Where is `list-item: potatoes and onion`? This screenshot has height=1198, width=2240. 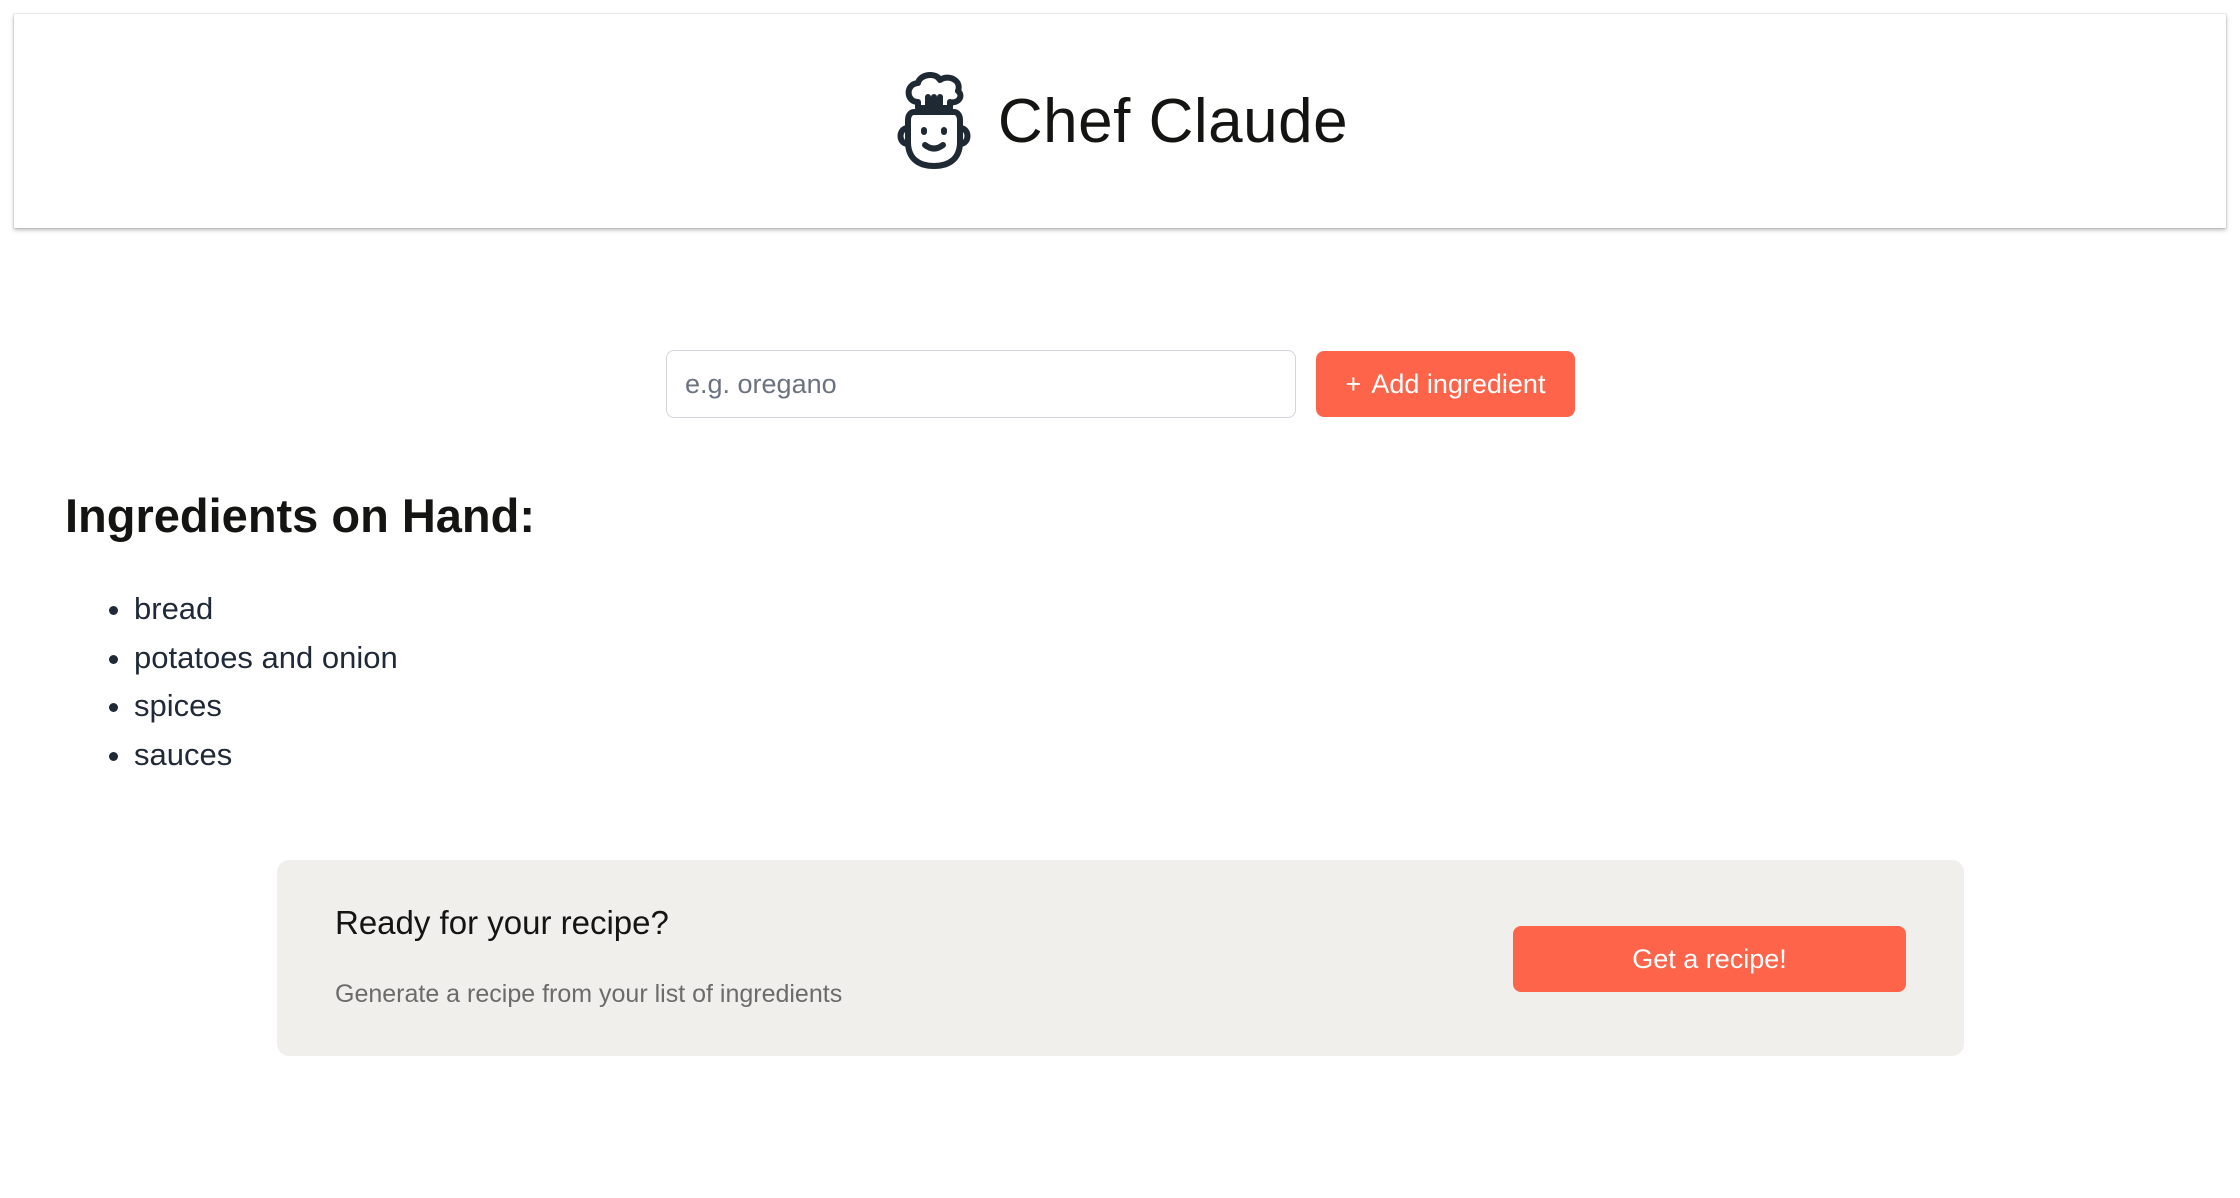
list-item: potatoes and onion is located at coordinates (266, 658).